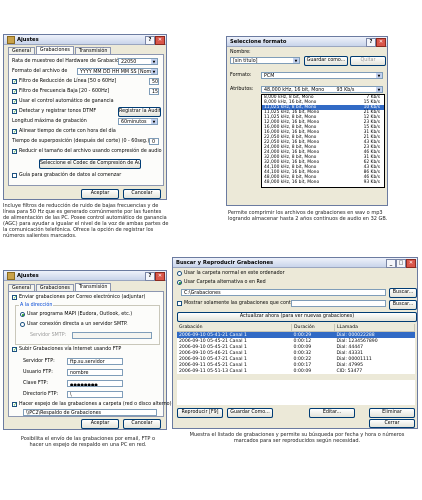 The height and width of the screenshot is (500, 422). I want to click on ftp-password-label: Clave FTP:, so click(36, 383).